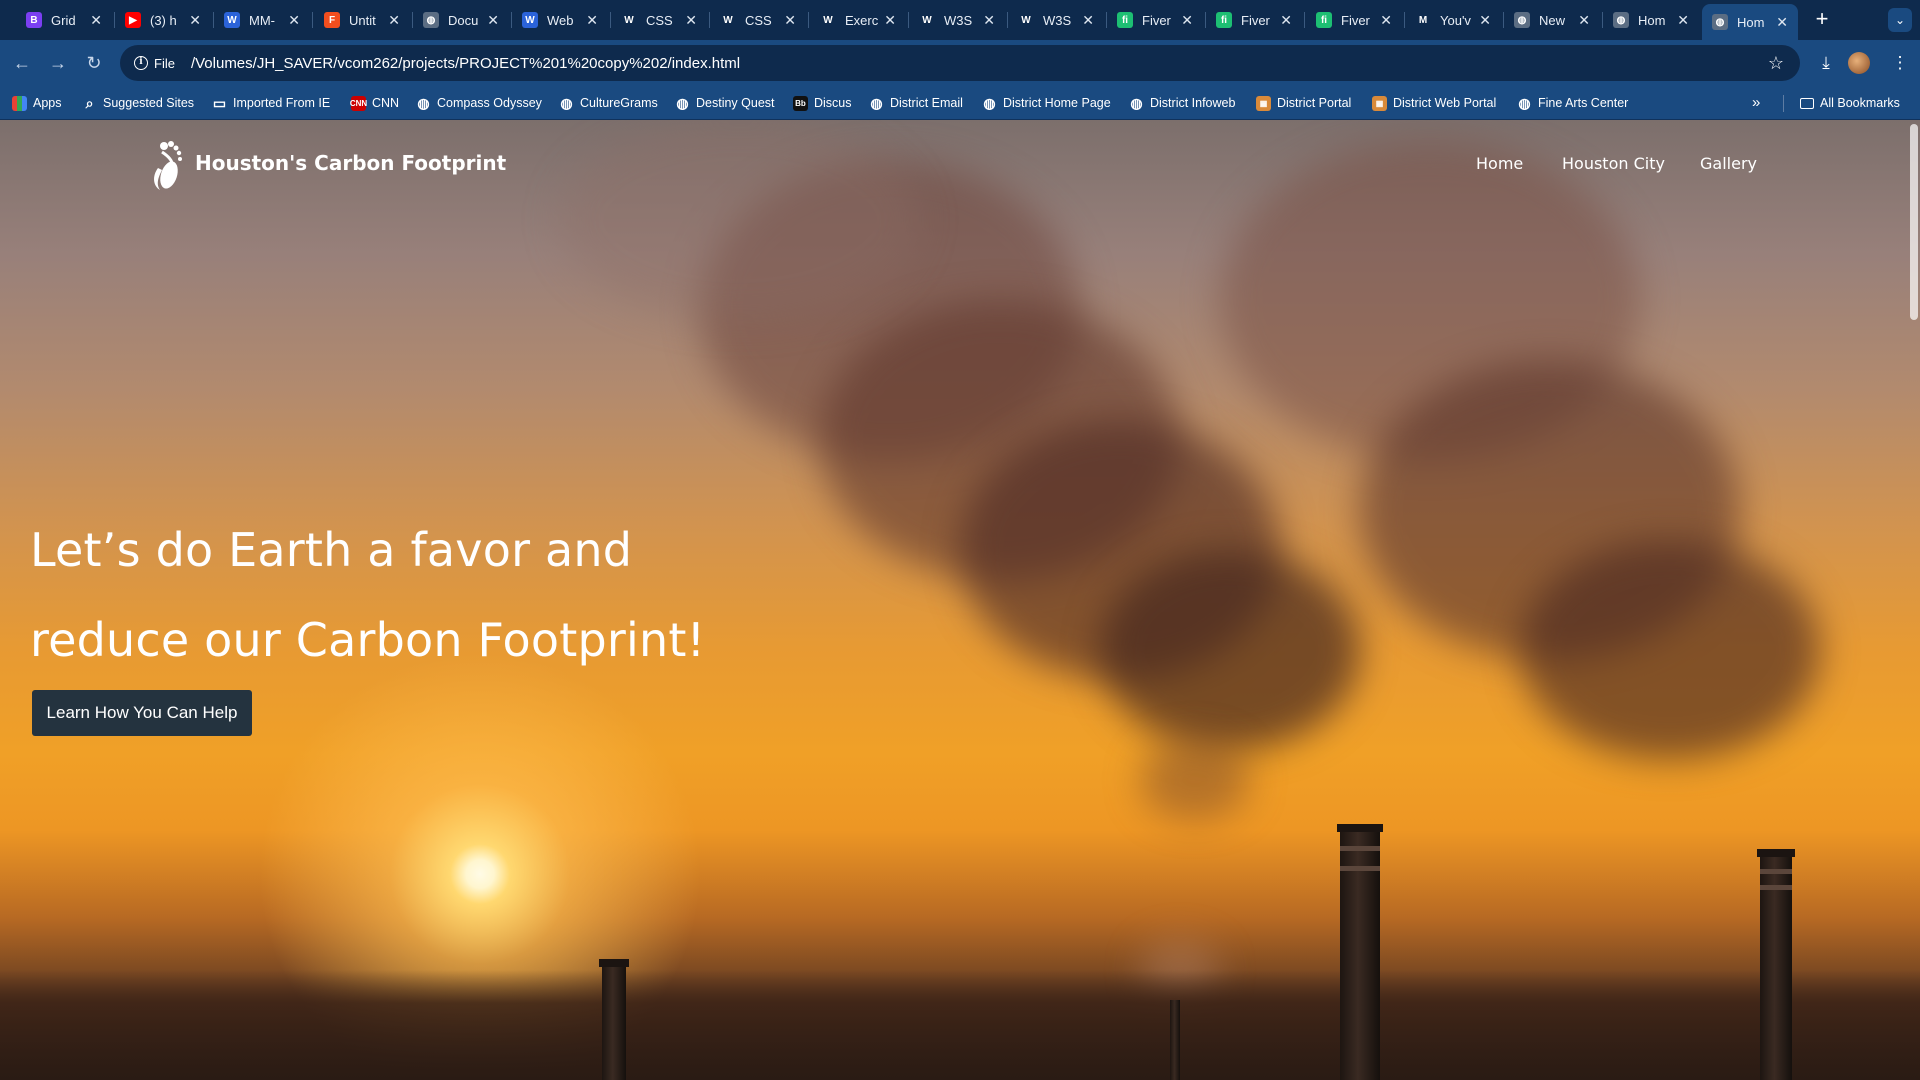  Describe the element at coordinates (262, 20) in the screenshot. I see `browser-tab: W MM- ✕` at that location.